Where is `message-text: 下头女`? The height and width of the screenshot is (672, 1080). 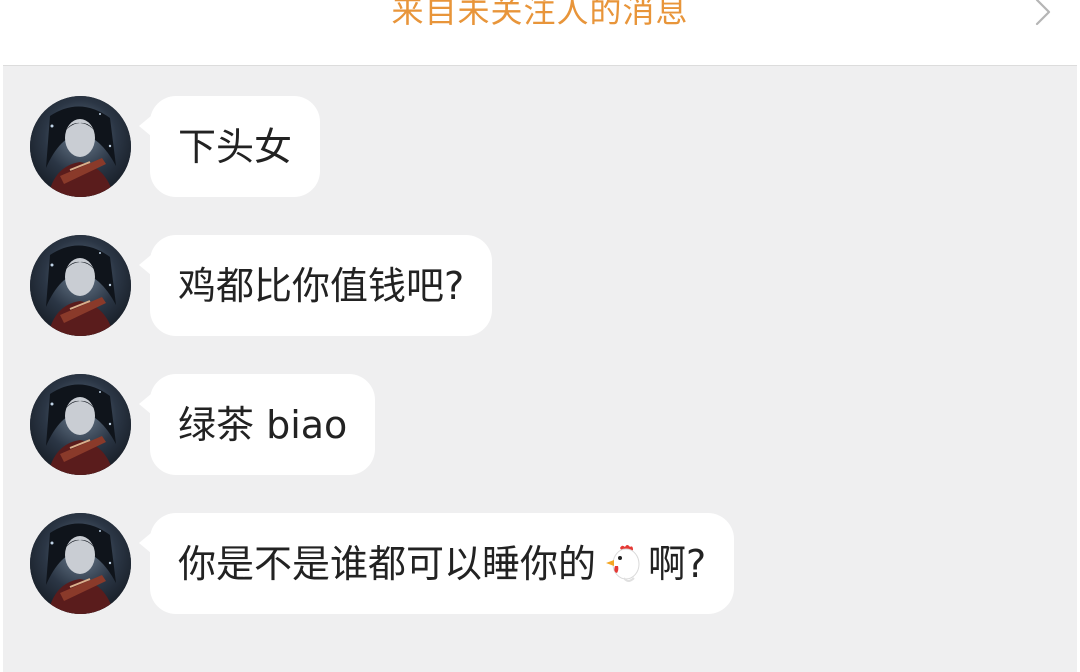 message-text: 下头女 is located at coordinates (235, 146).